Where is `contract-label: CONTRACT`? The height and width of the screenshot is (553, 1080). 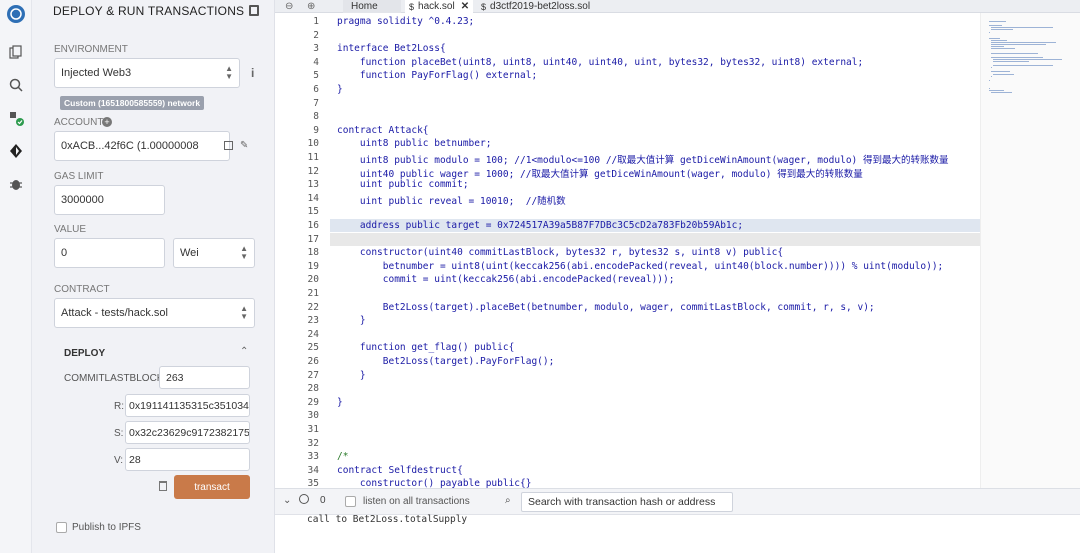
contract-label: CONTRACT is located at coordinates (82, 289).